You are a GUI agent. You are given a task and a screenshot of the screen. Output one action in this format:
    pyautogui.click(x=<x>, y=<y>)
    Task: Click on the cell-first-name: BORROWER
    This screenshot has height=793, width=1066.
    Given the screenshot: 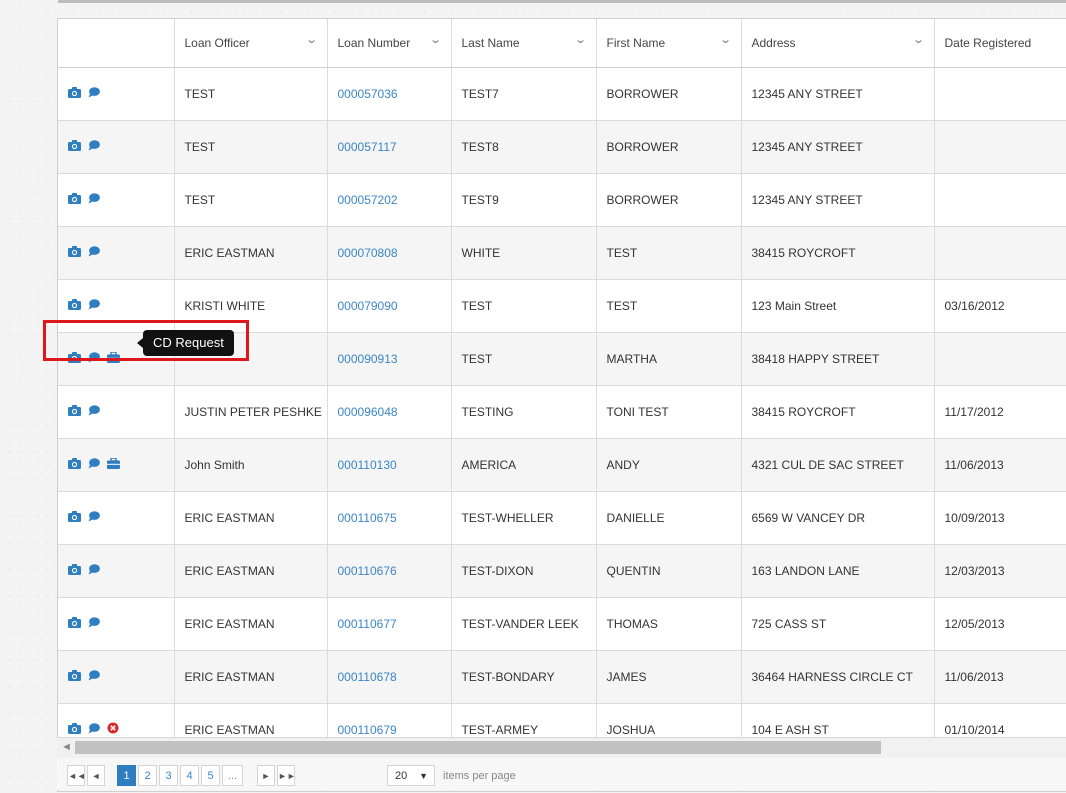 What is the action you would take?
    pyautogui.click(x=669, y=94)
    